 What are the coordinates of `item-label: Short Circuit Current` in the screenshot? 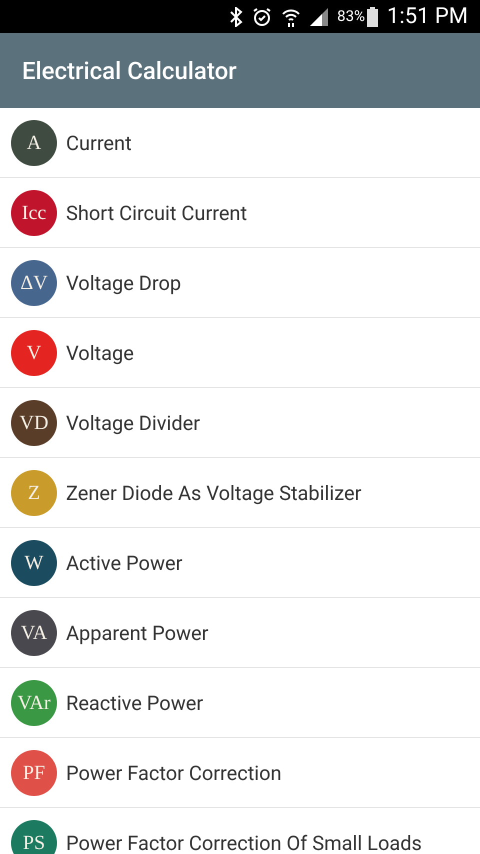 It's located at (157, 213).